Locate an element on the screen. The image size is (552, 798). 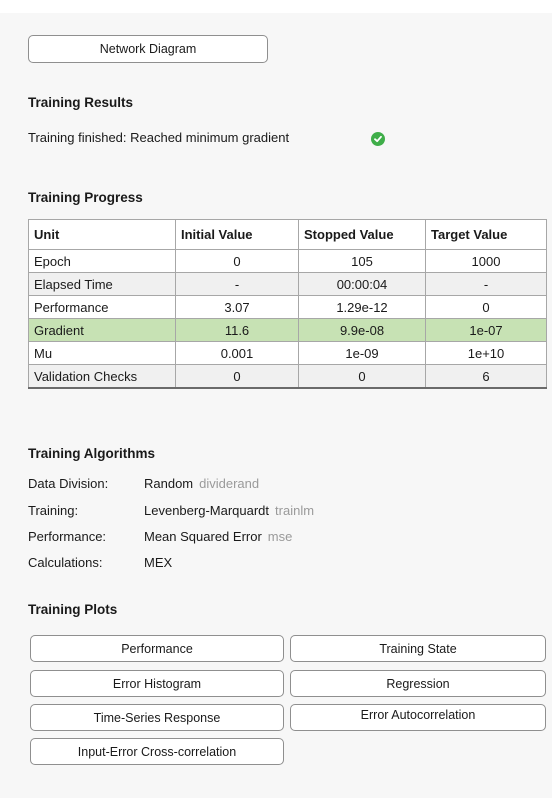
check-circle-icon is located at coordinates (378, 139).